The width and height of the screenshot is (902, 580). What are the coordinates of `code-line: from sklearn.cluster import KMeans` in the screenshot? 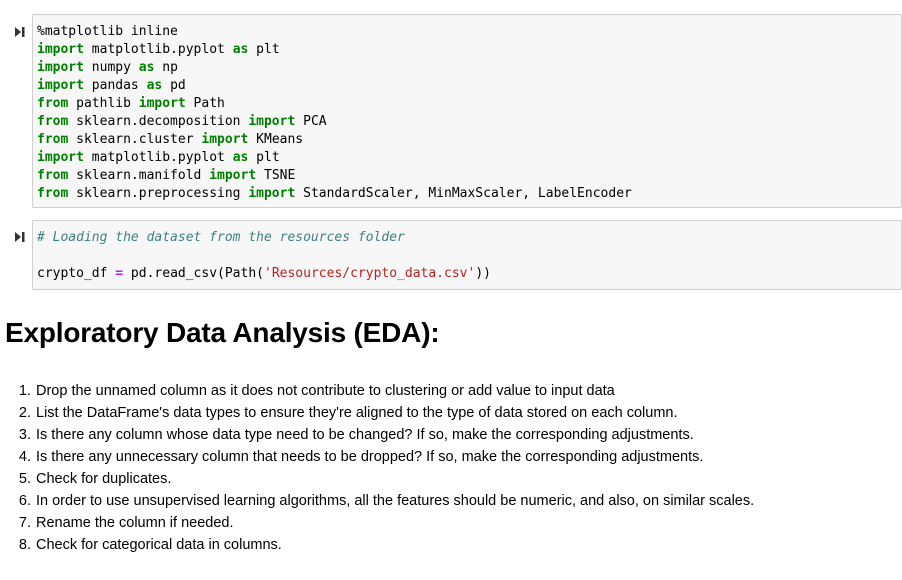 It's located at (469, 140).